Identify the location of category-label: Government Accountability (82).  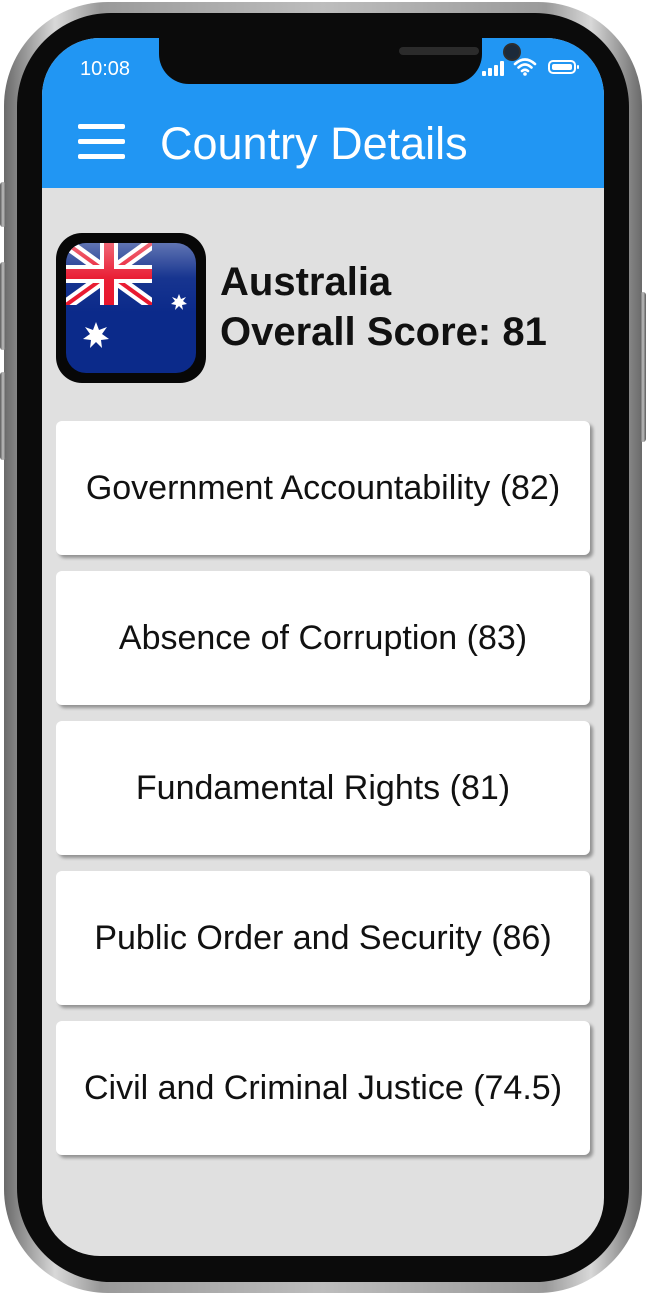
(323, 487).